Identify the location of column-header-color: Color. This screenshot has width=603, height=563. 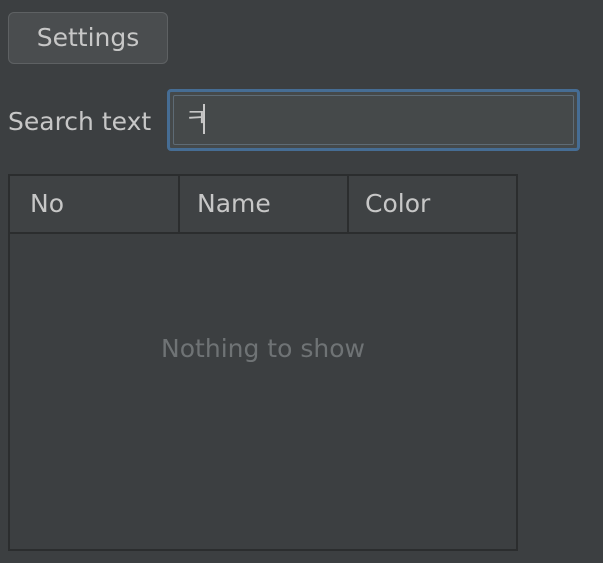
(432, 204).